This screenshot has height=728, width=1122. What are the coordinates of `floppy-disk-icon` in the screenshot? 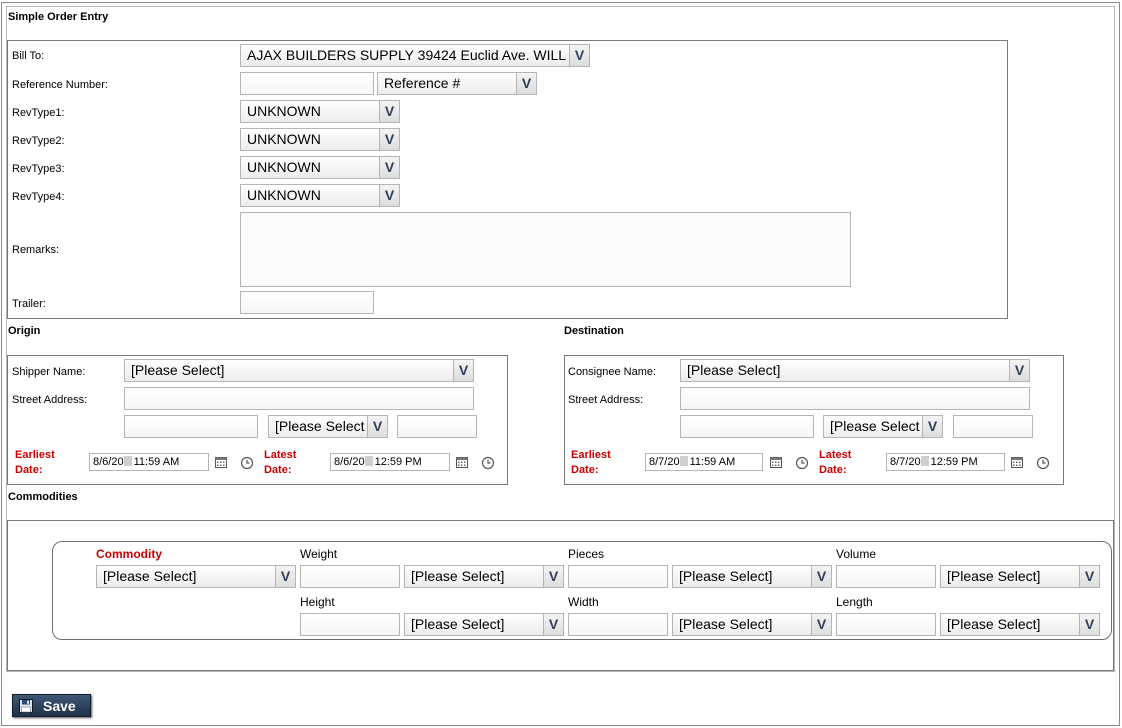 It's located at (26, 706).